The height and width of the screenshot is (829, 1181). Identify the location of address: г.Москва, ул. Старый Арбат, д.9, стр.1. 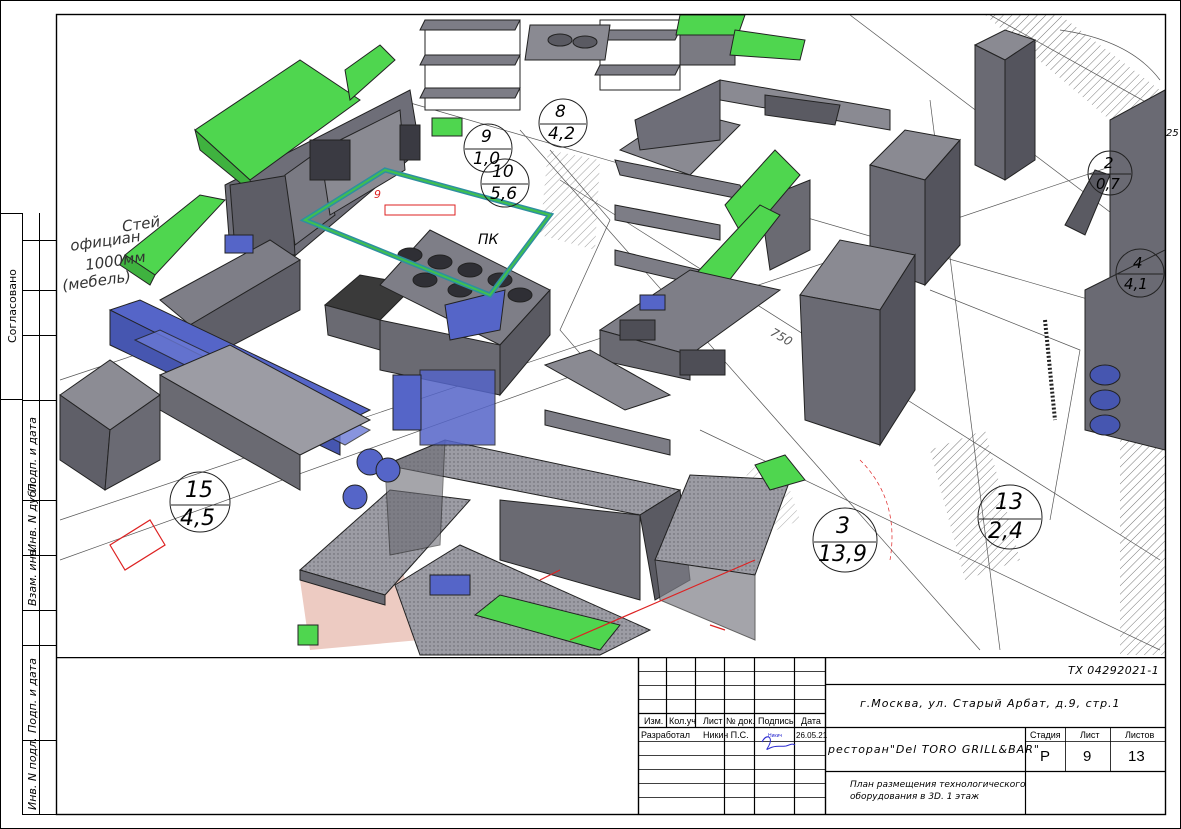
(990, 703).